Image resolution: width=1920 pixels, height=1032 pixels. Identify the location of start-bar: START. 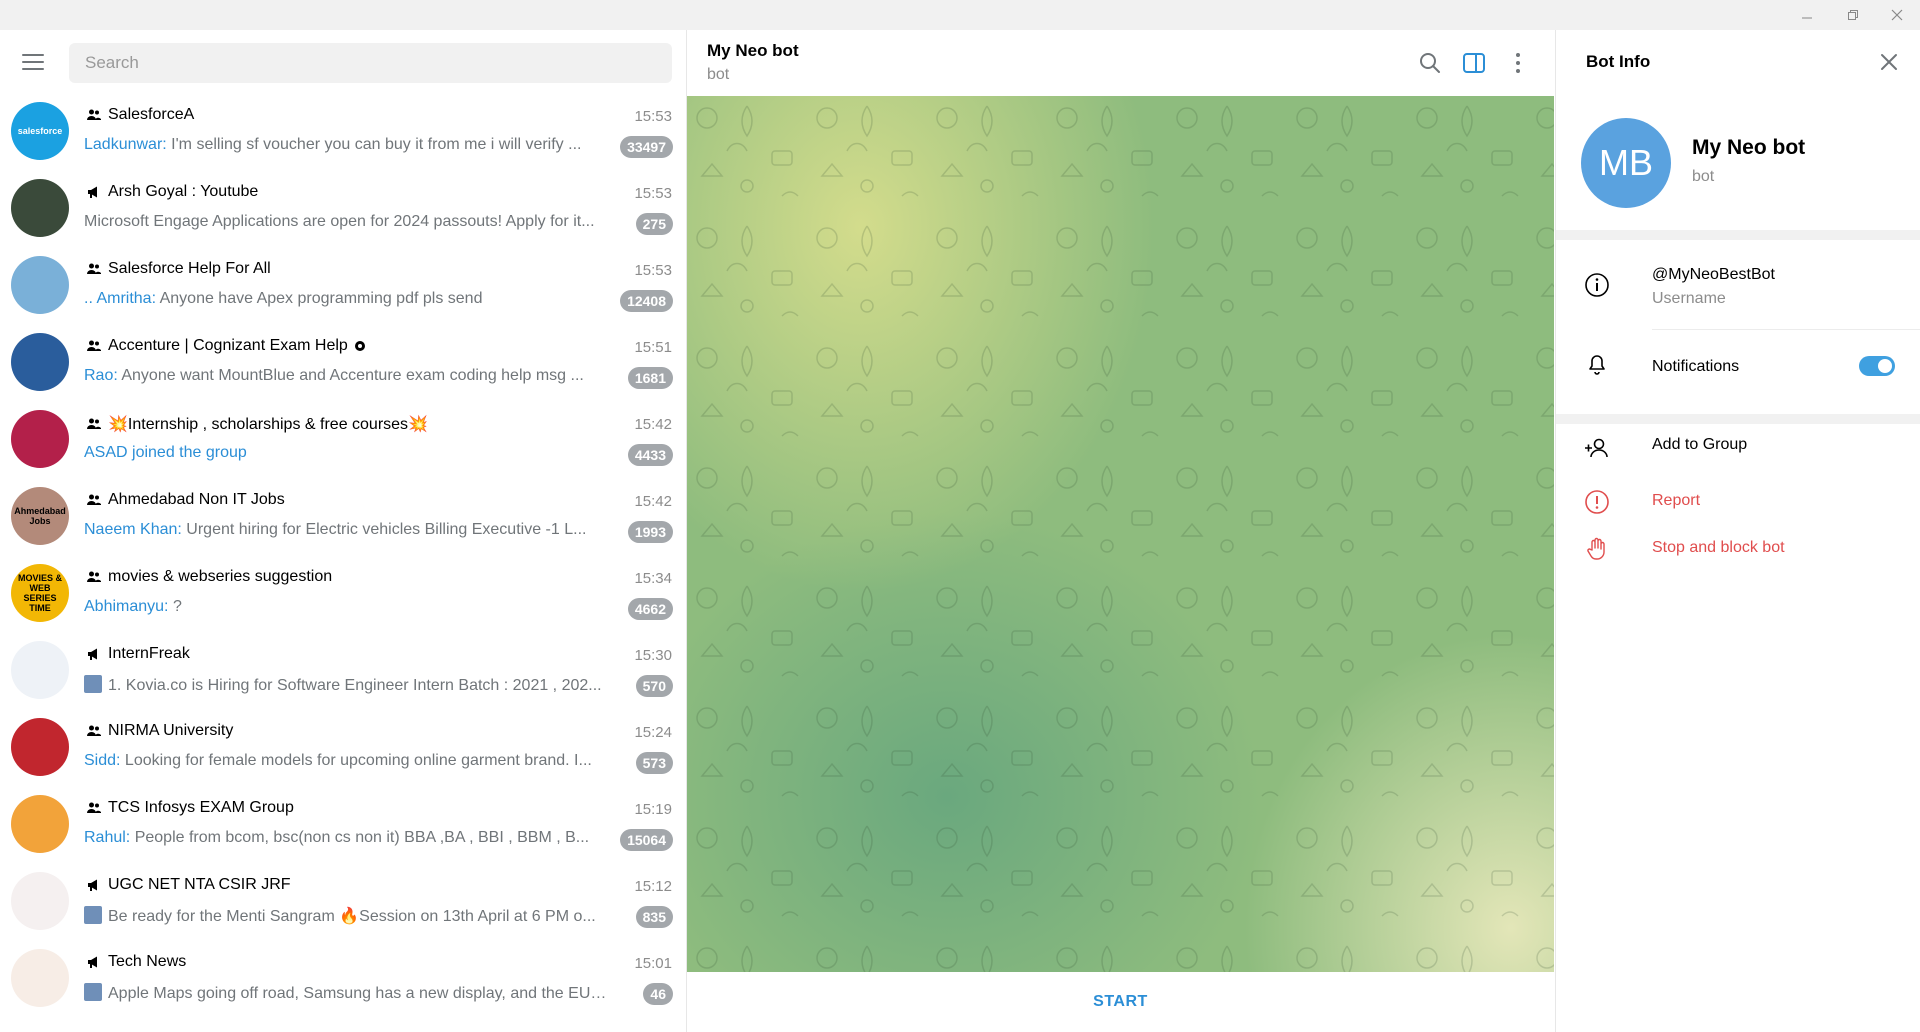
(1120, 1002).